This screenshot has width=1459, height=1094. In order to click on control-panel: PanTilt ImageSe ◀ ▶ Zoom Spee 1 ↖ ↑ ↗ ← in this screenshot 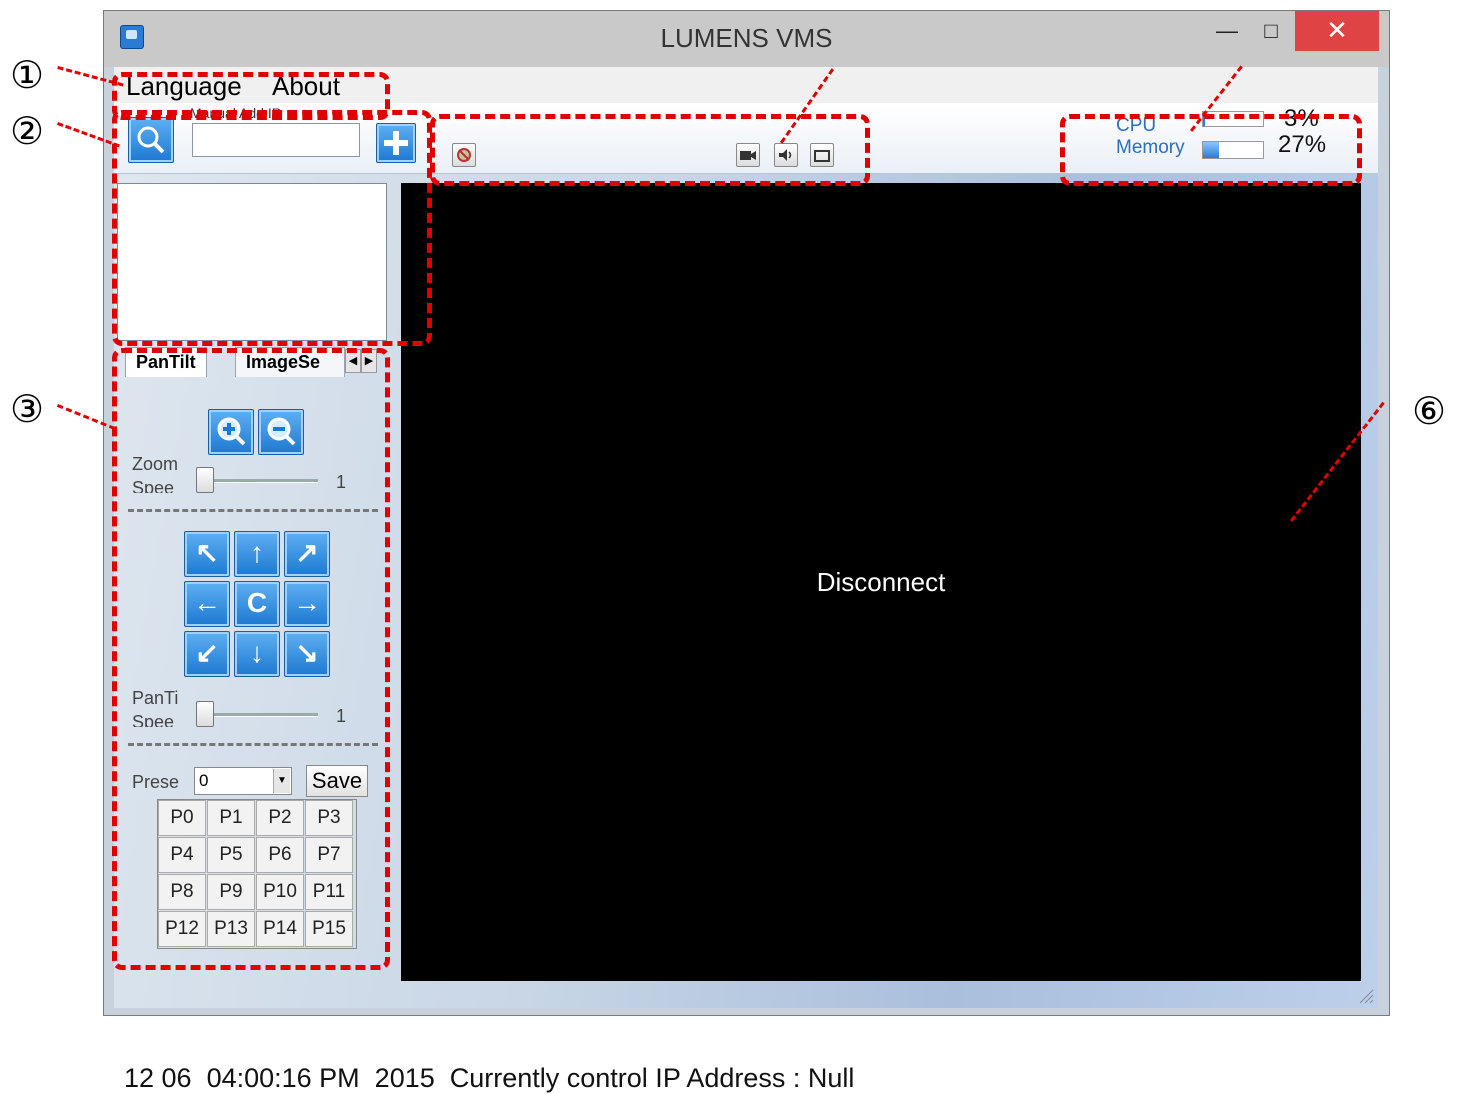, I will do `click(250, 578)`.